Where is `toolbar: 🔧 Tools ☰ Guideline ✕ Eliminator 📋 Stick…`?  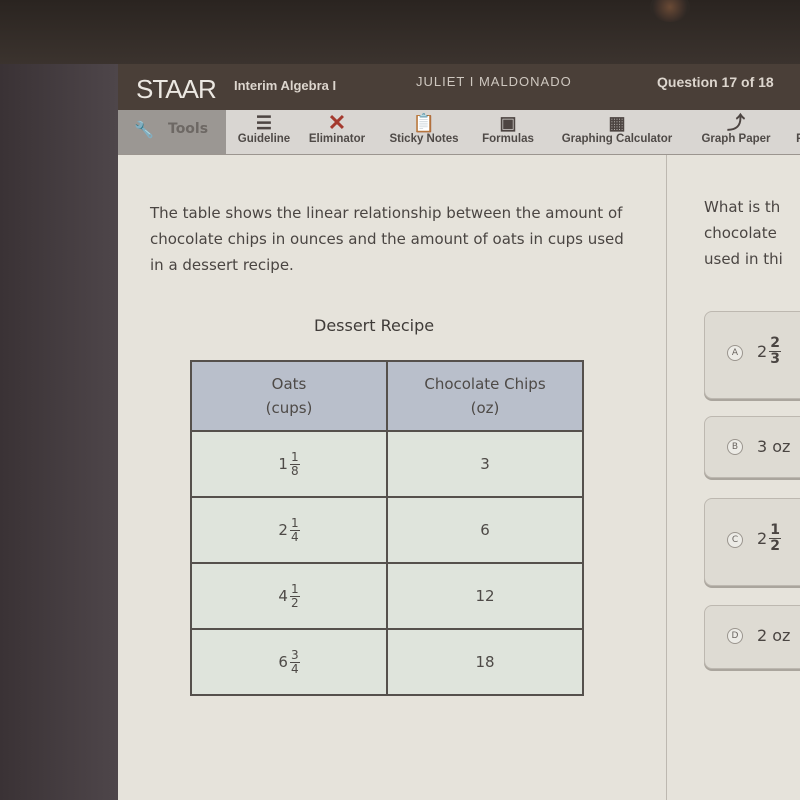 toolbar: 🔧 Tools ☰ Guideline ✕ Eliminator 📋 Stick… is located at coordinates (459, 132).